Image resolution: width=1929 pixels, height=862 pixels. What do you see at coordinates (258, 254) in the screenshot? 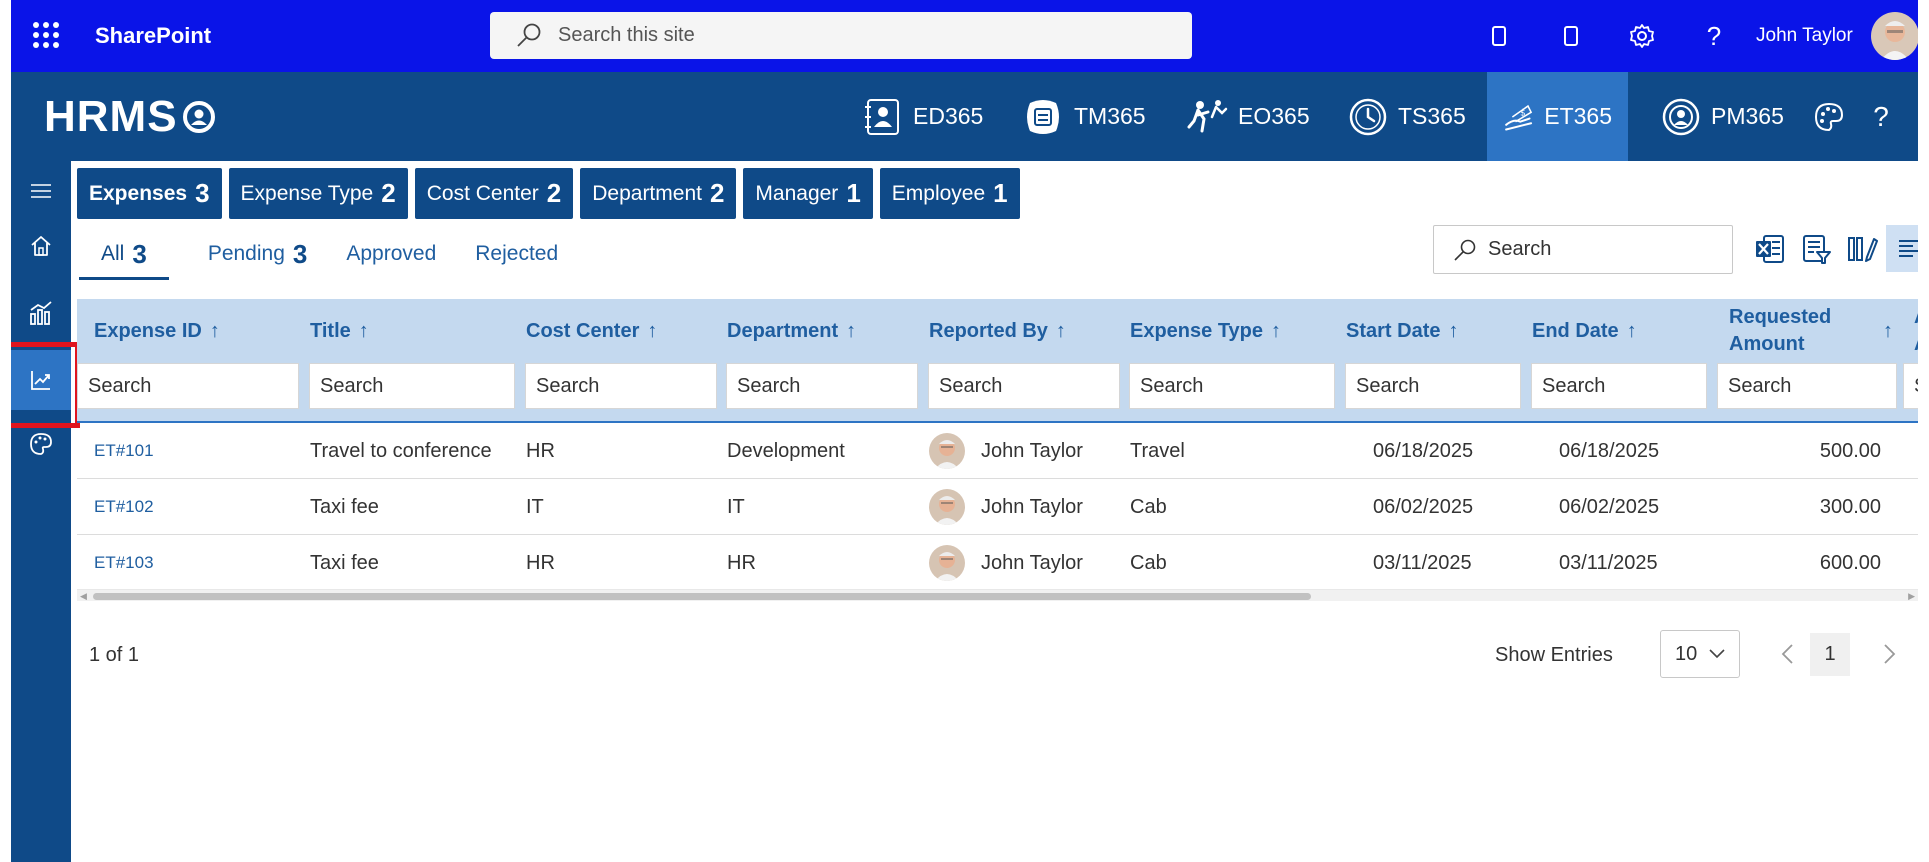
I see `tab-pending: Pending 3` at bounding box center [258, 254].